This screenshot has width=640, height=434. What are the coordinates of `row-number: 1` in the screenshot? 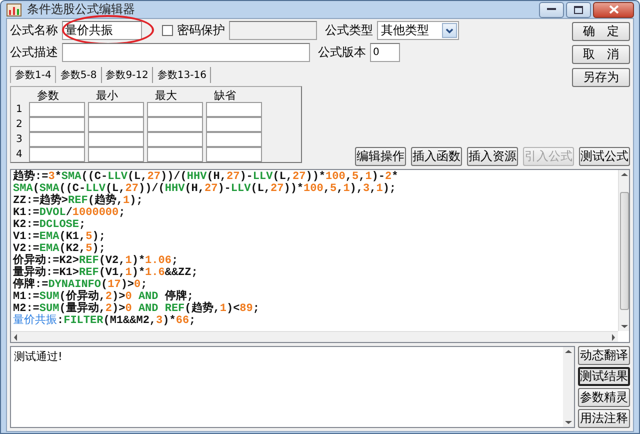 It's located at (20, 109).